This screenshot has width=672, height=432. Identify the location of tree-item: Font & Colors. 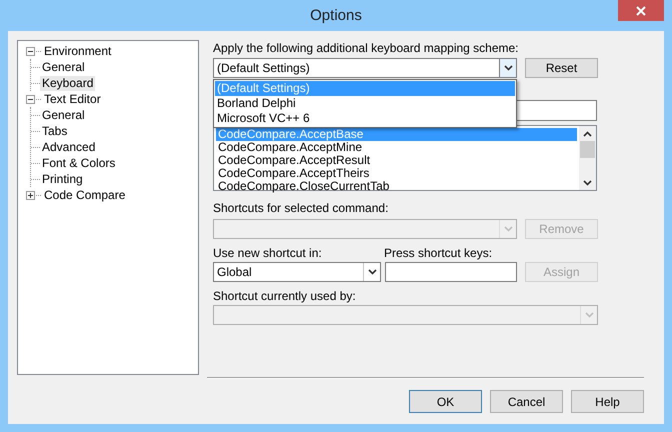
(79, 163).